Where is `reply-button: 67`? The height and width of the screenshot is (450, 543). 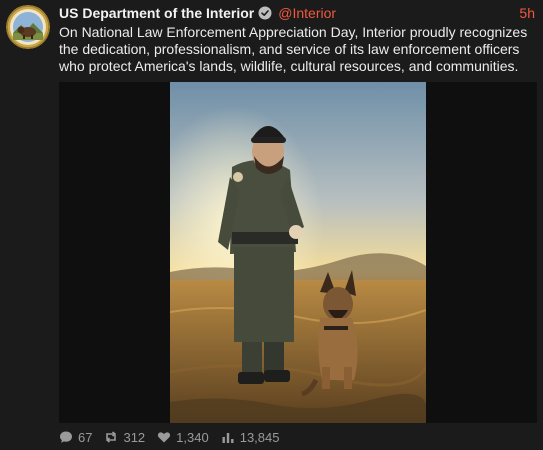 reply-button: 67 is located at coordinates (75, 437).